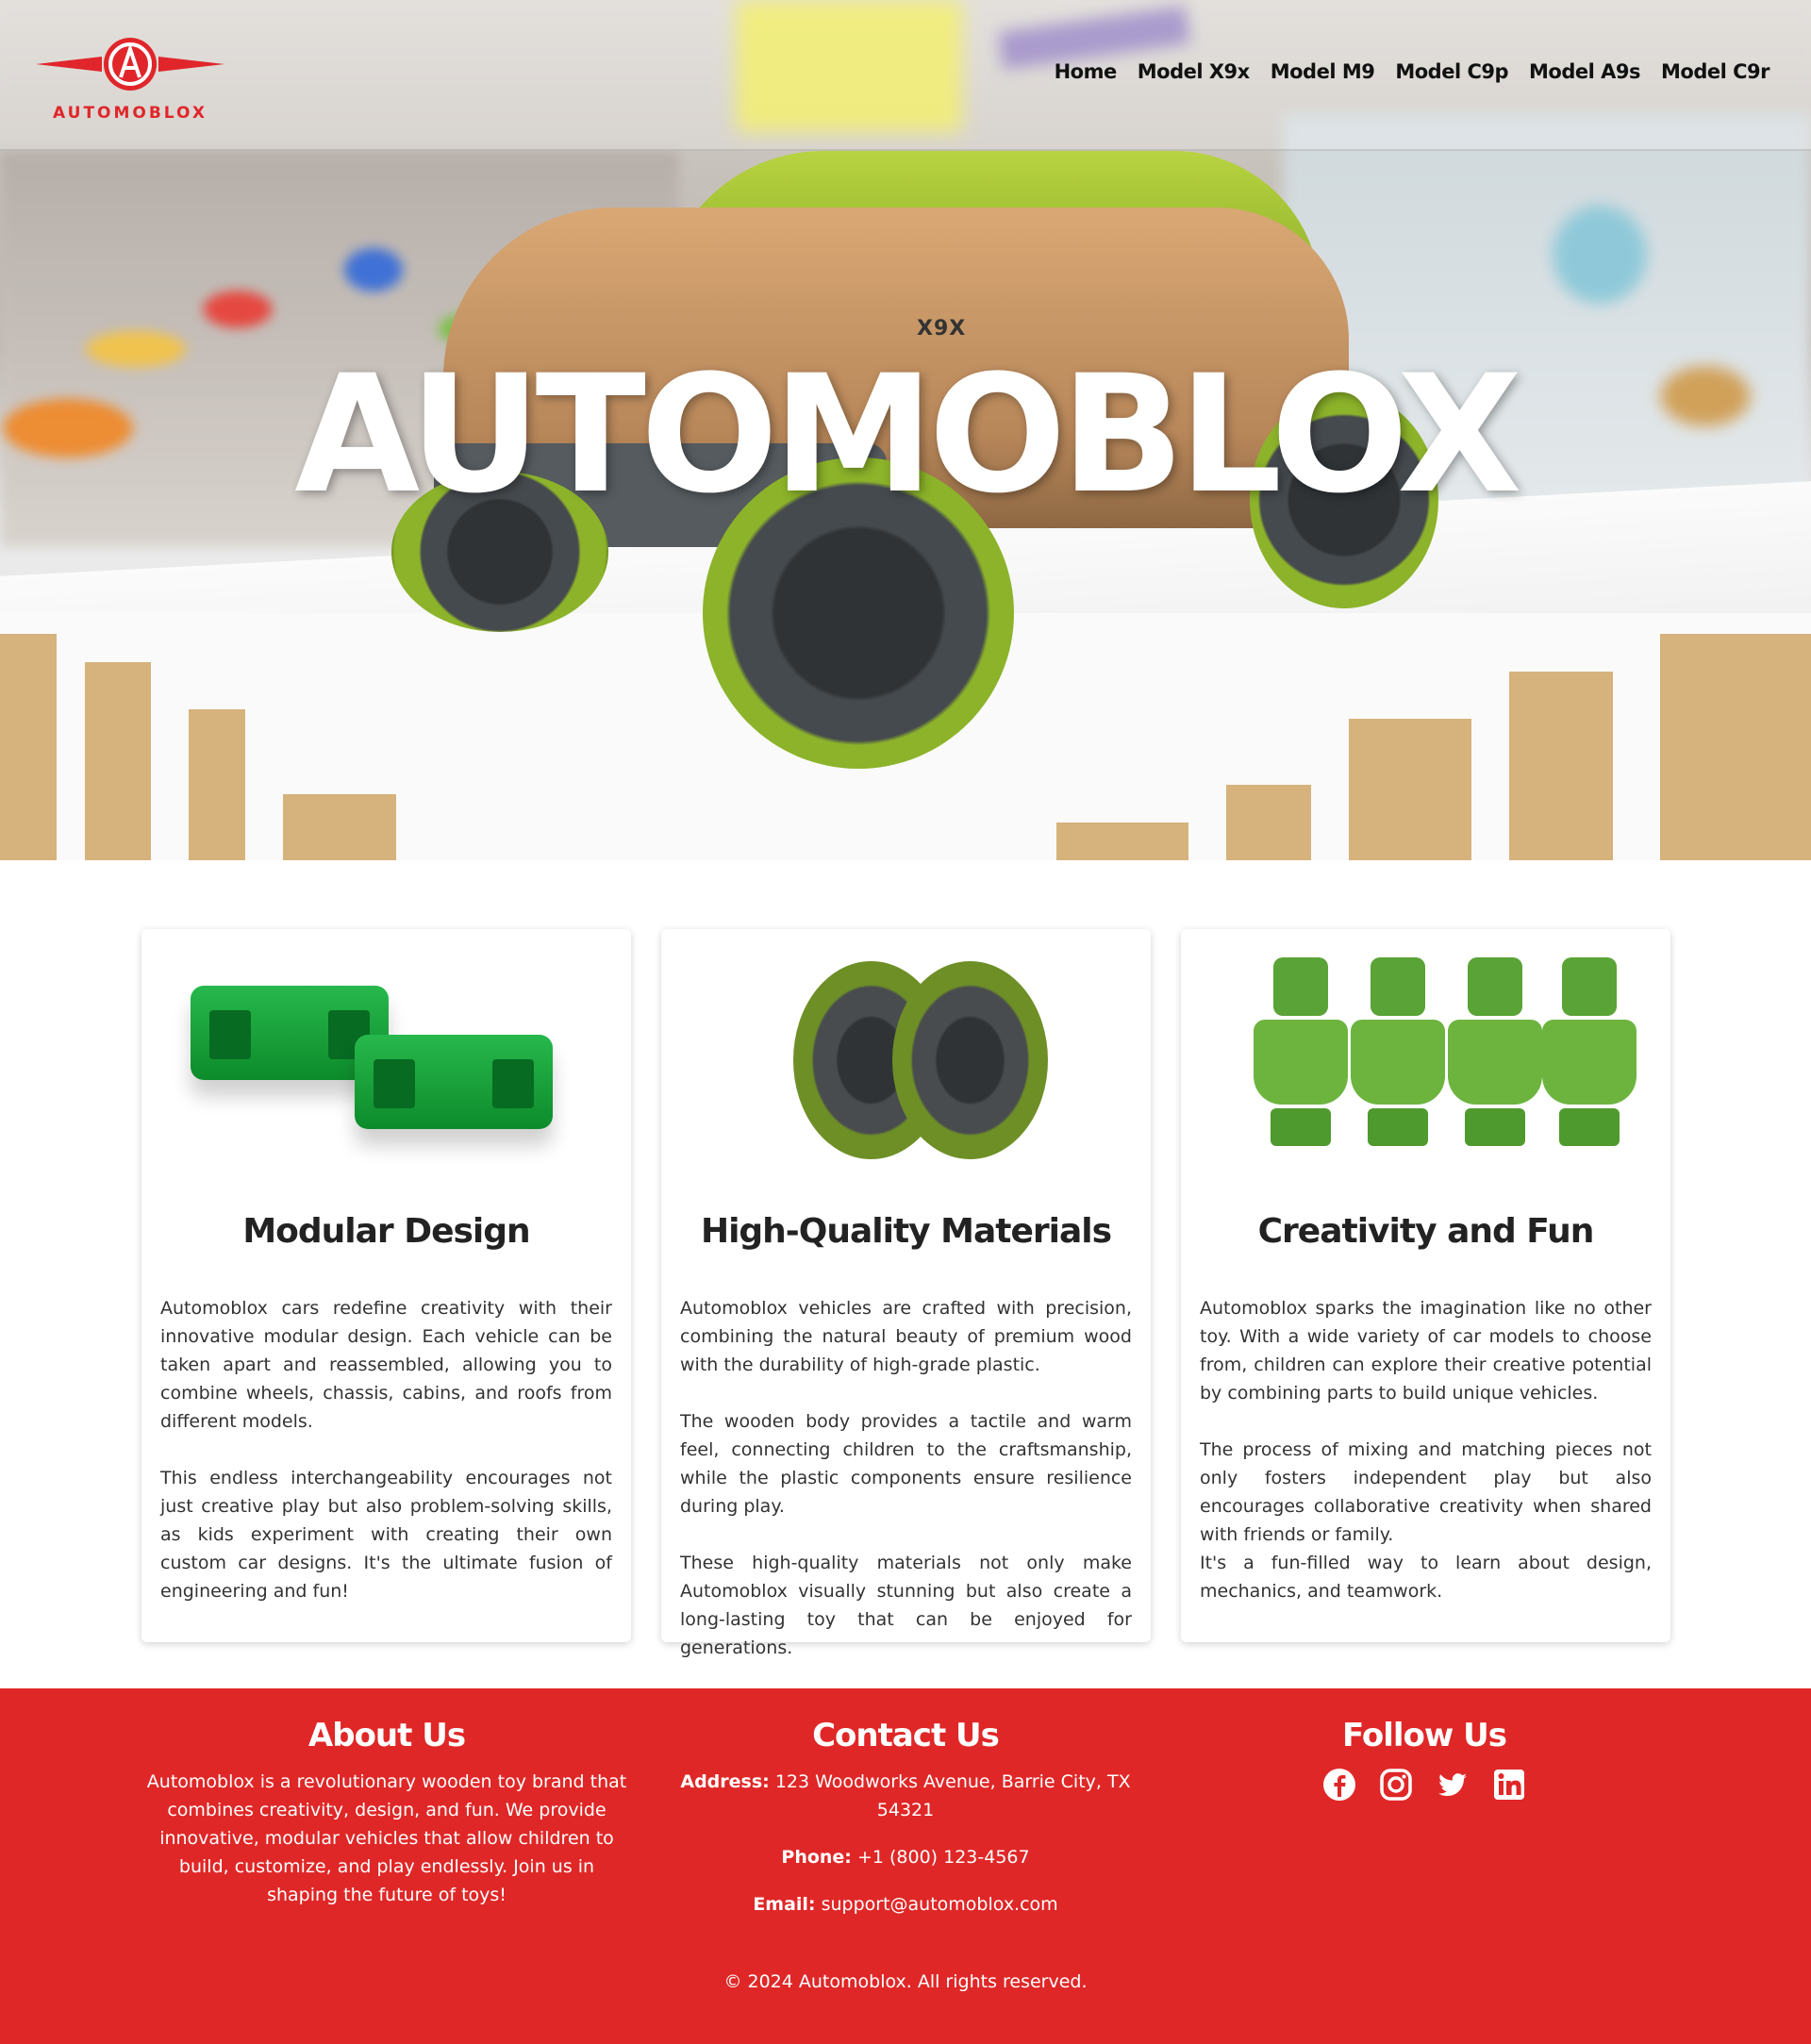 The image size is (1811, 2044). What do you see at coordinates (908, 435) in the screenshot?
I see `hero-title: AUTOMOBLOX` at bounding box center [908, 435].